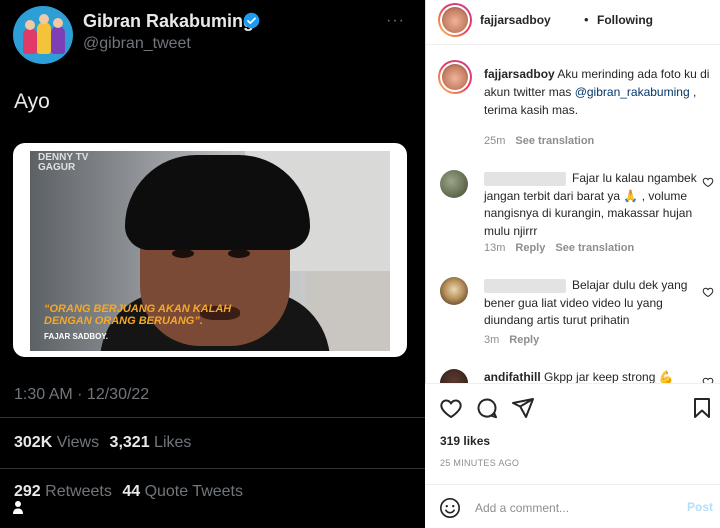 This screenshot has width=720, height=528. Describe the element at coordinates (523, 408) in the screenshot. I see `share-send-icon` at that location.